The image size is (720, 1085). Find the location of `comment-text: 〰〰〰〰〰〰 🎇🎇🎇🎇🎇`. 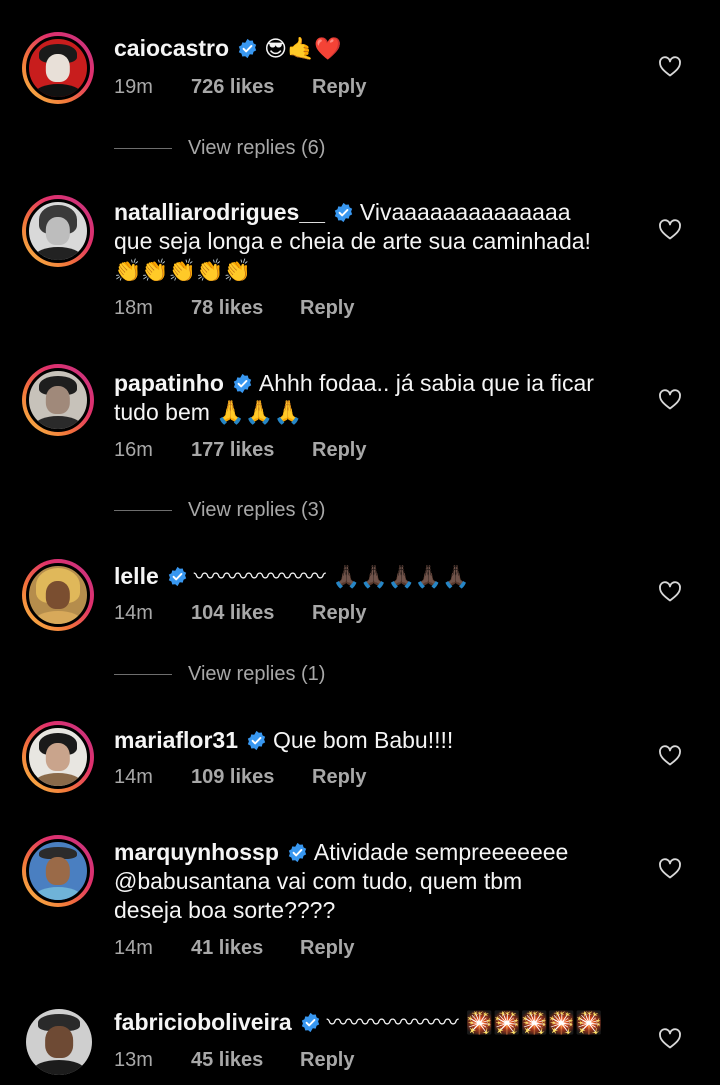

comment-text: 〰〰〰〰〰〰 🎇🎇🎇🎇🎇 is located at coordinates (464, 1023).